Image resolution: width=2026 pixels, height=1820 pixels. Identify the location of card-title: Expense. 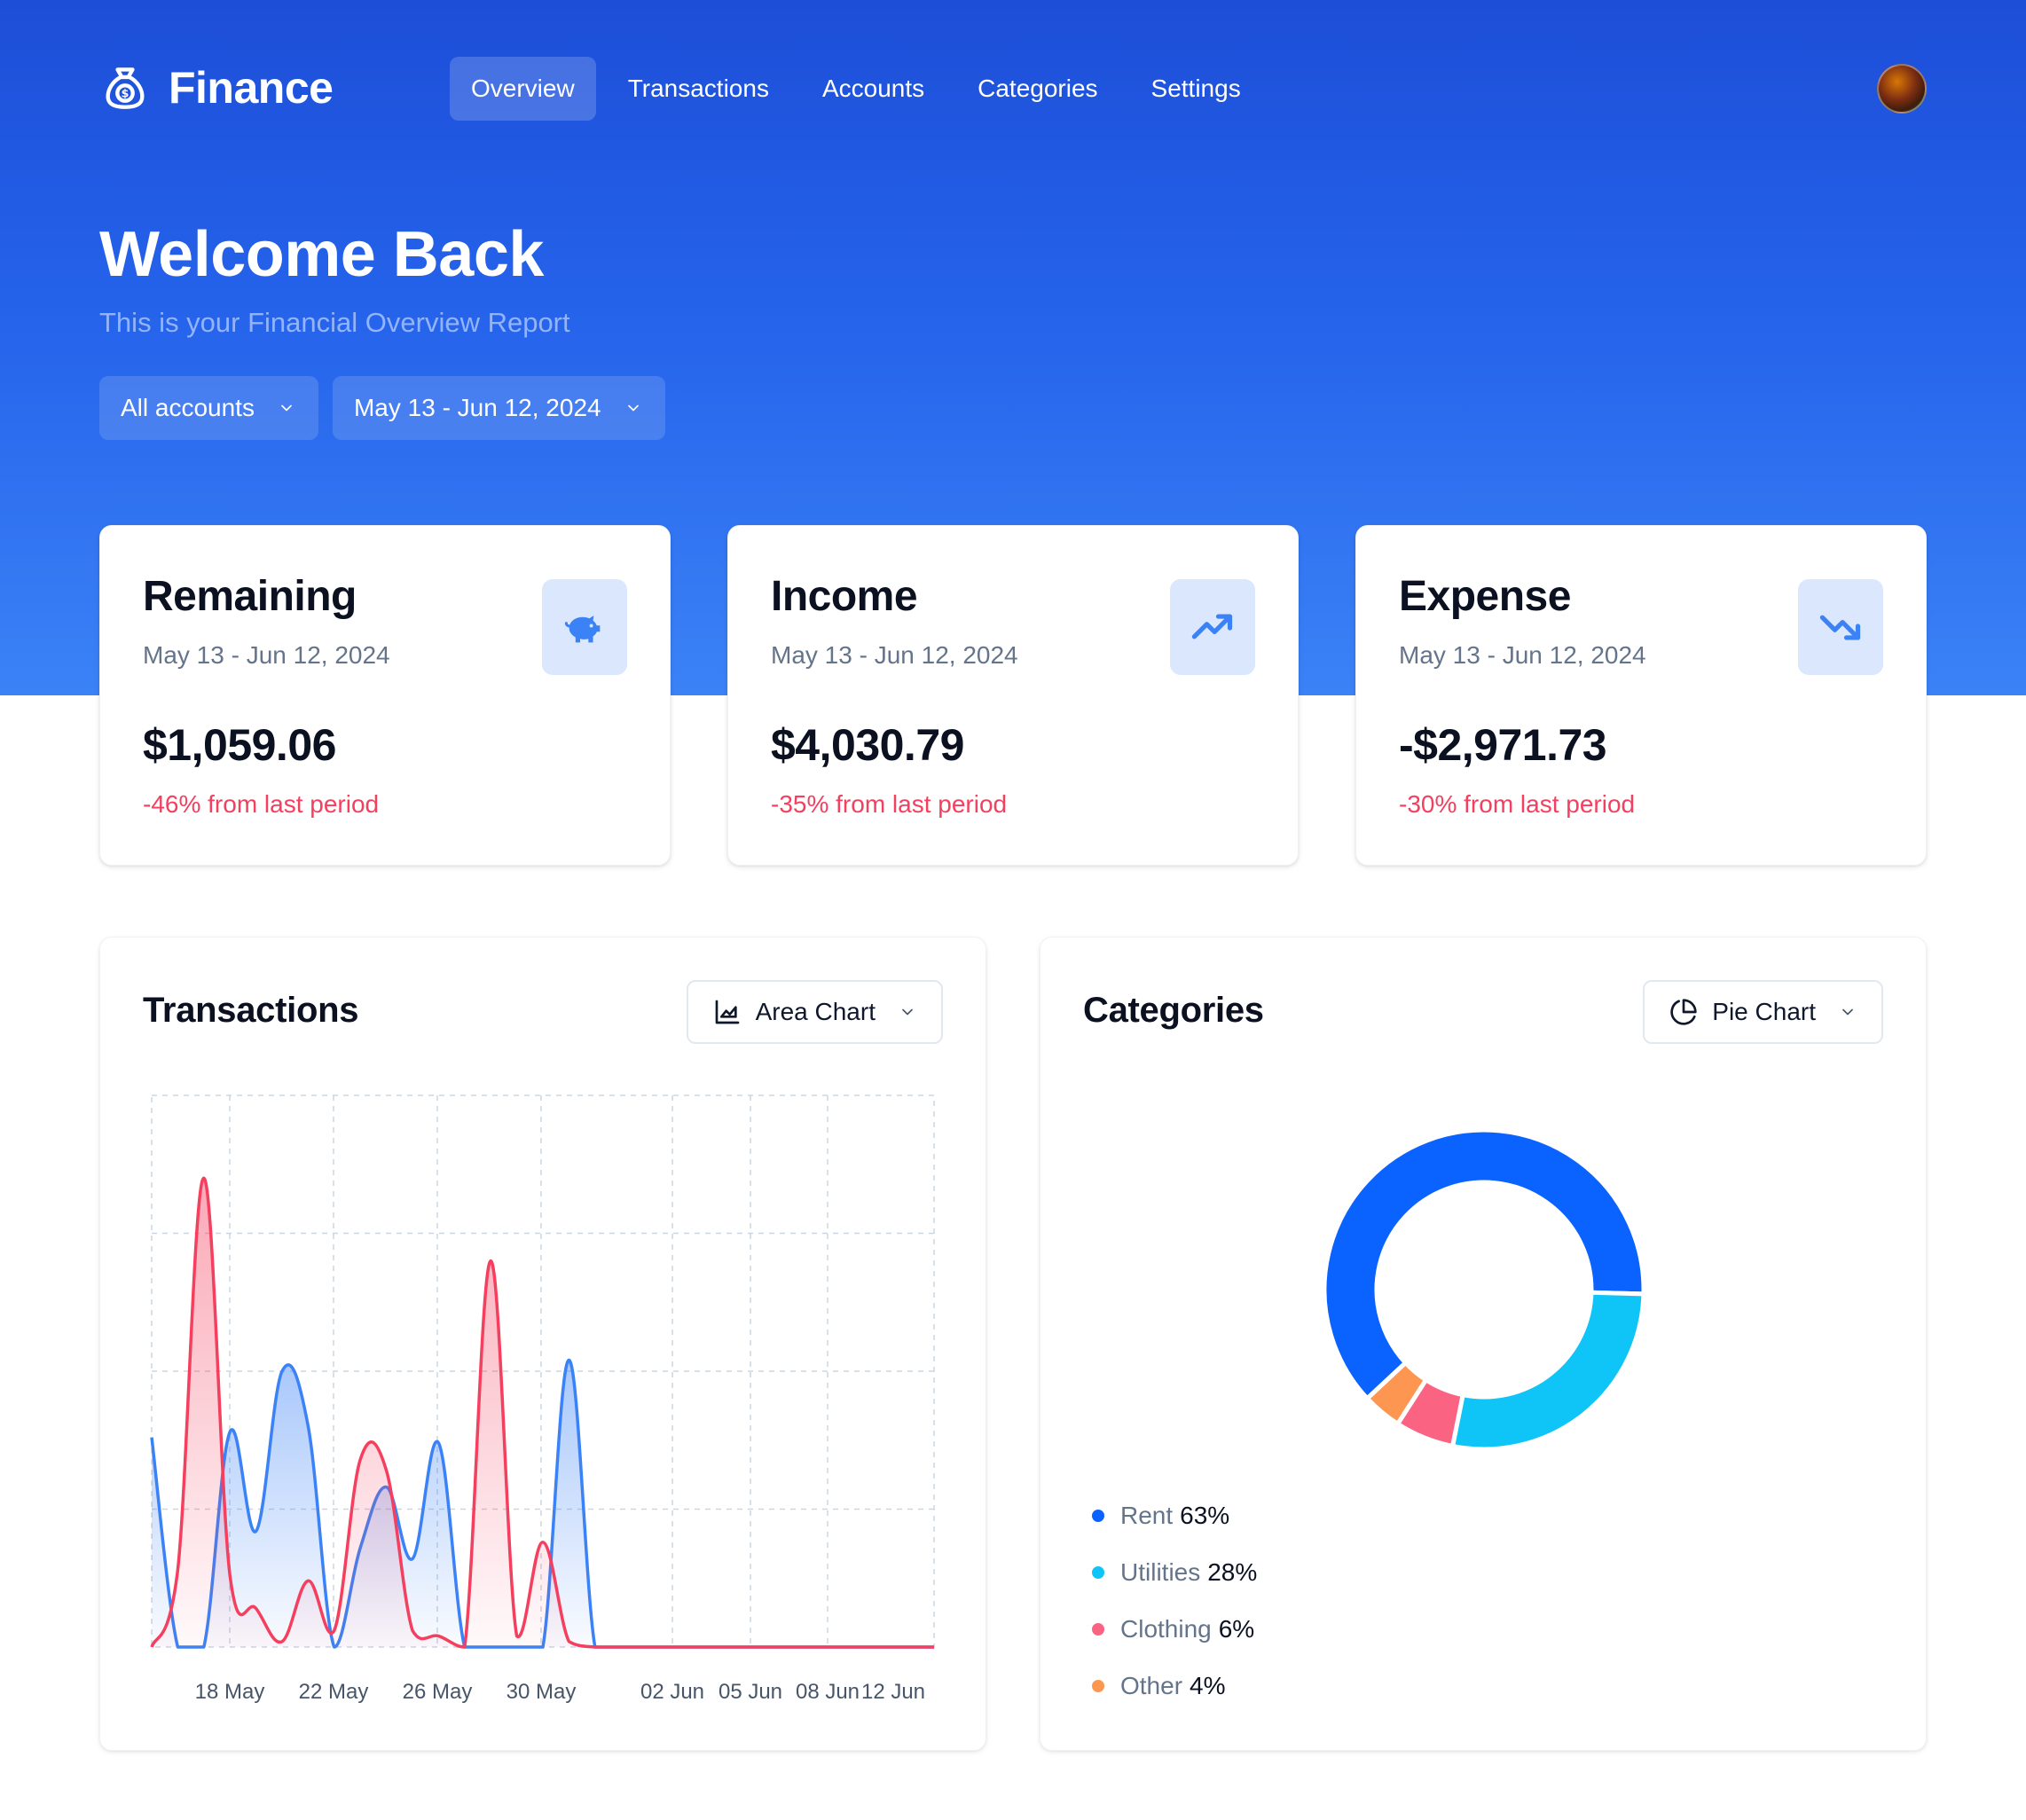
(1485, 596).